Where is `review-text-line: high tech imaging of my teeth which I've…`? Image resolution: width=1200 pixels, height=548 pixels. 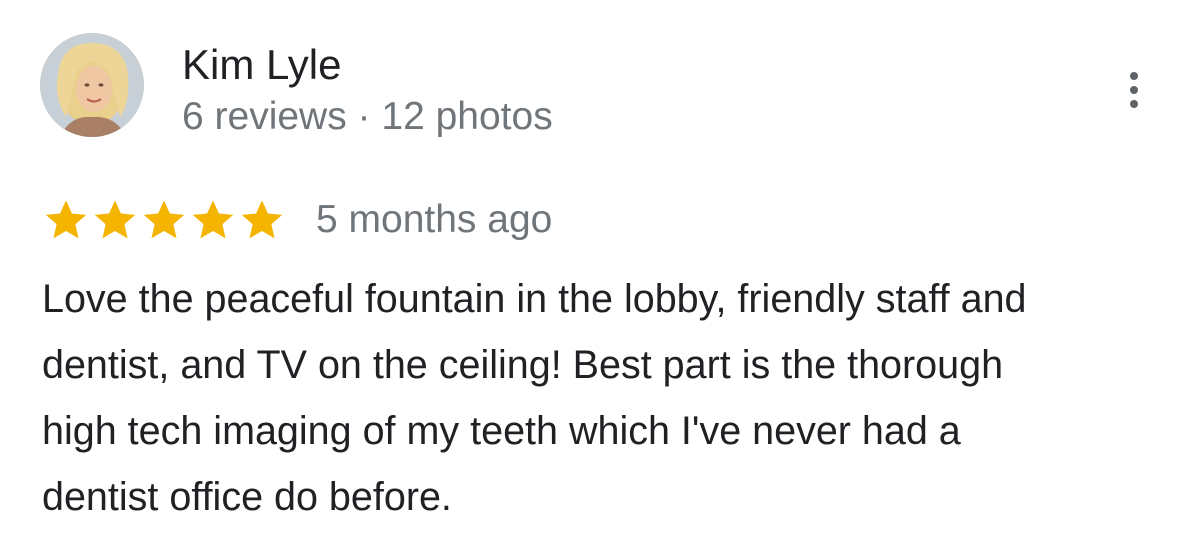
review-text-line: high tech imaging of my teeth which I've… is located at coordinates (501, 431).